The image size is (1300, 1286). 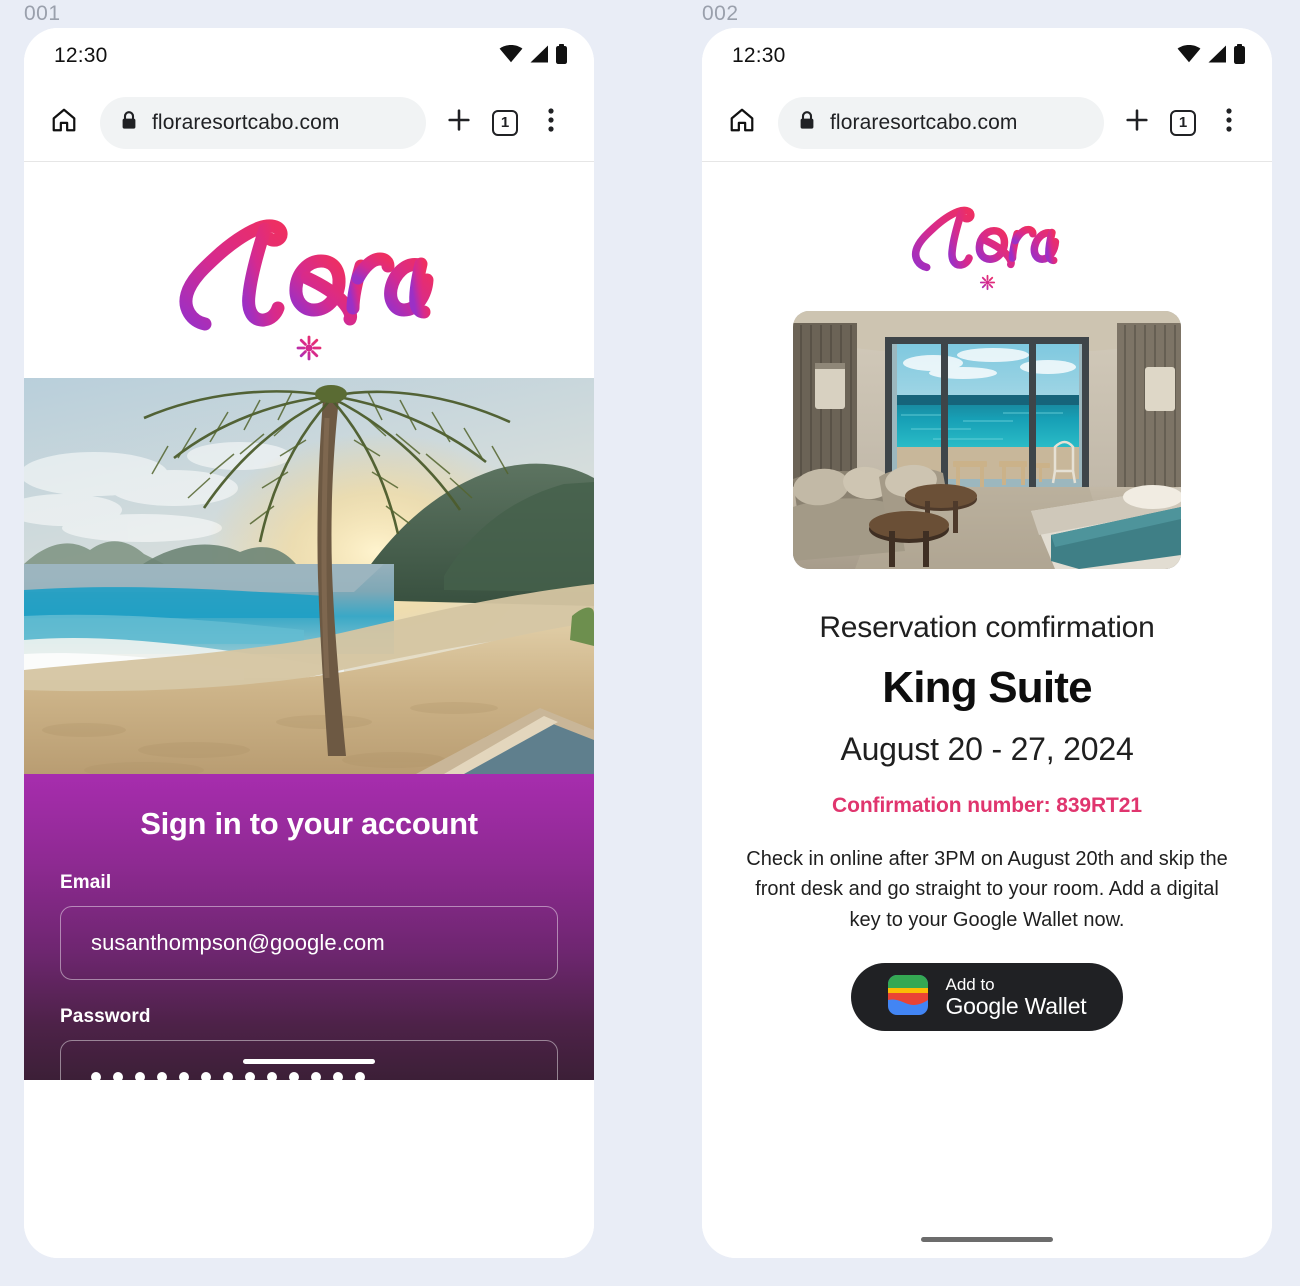 What do you see at coordinates (987, 56) in the screenshot?
I see `status-bar-2: 12:30` at bounding box center [987, 56].